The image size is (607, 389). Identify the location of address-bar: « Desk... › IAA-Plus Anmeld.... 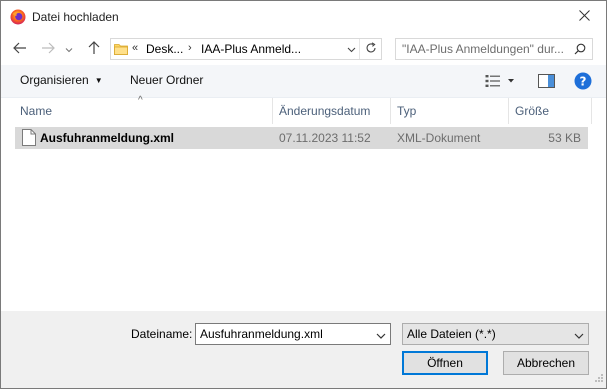
(246, 49).